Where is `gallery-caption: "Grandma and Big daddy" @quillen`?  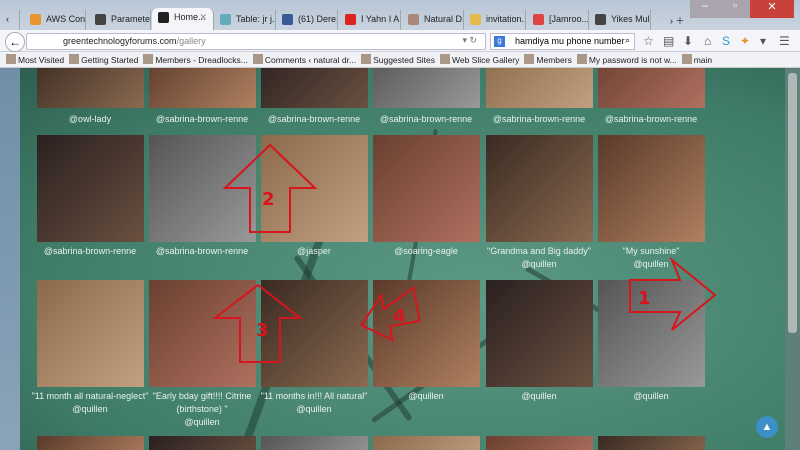
gallery-caption: "Grandma and Big daddy" @quillen is located at coordinates (539, 258).